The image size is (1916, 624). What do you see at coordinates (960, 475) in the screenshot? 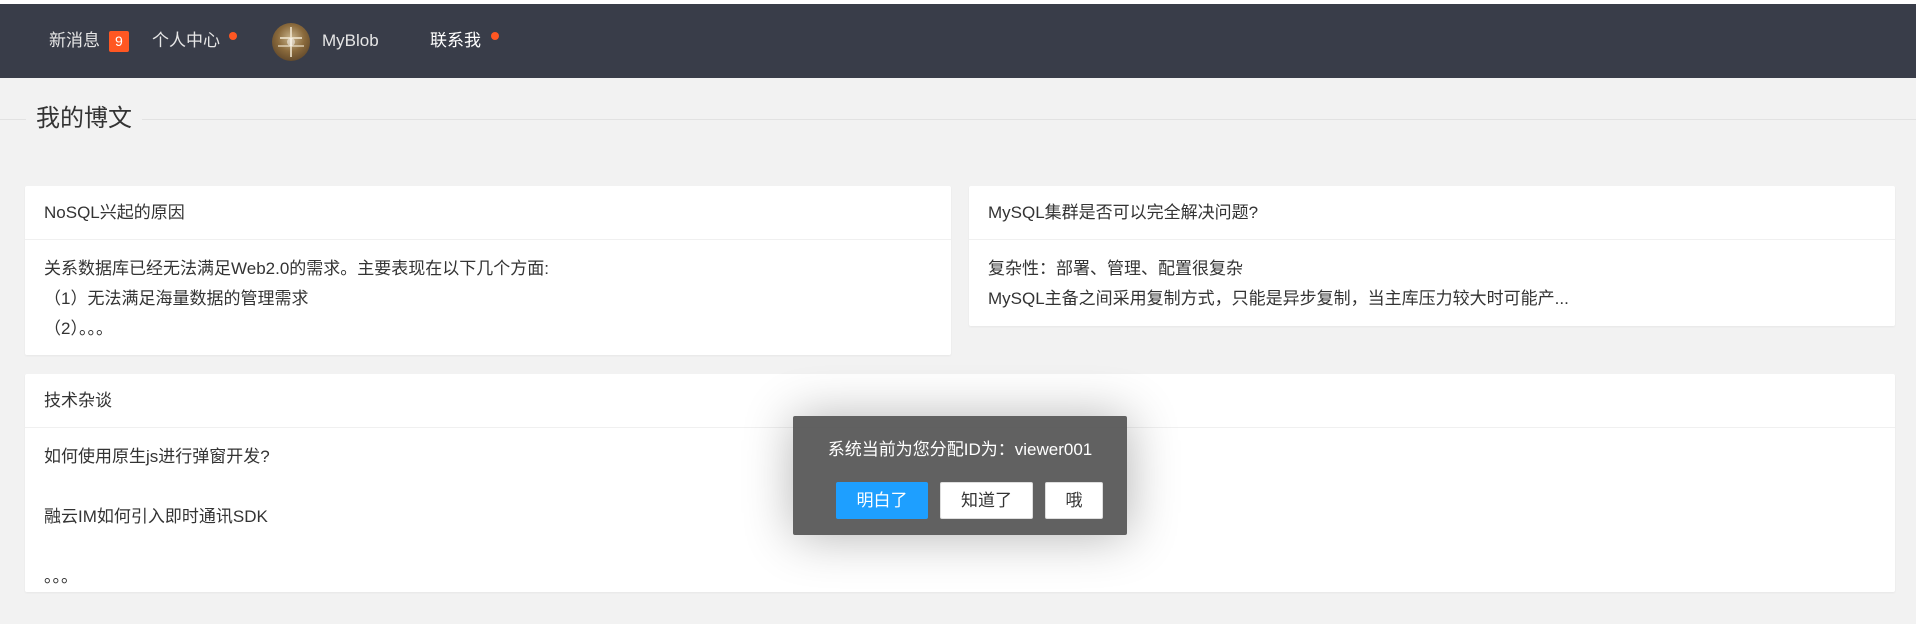
I see `id-assignment-dialog: 系统当前为您分配ID为：viewer001 明白了 知道了 哦` at bounding box center [960, 475].